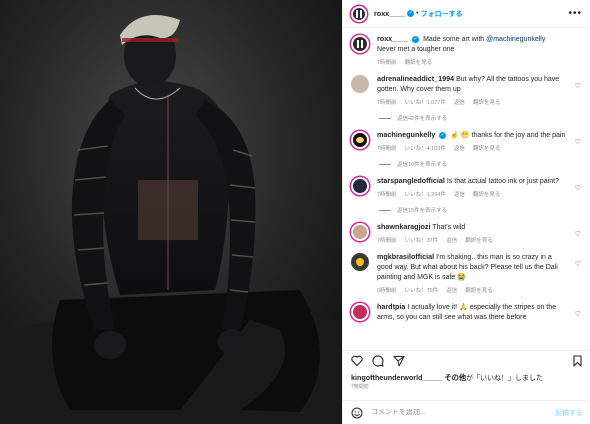  What do you see at coordinates (387, 63) in the screenshot?
I see `caption-time: 7時間前` at bounding box center [387, 63].